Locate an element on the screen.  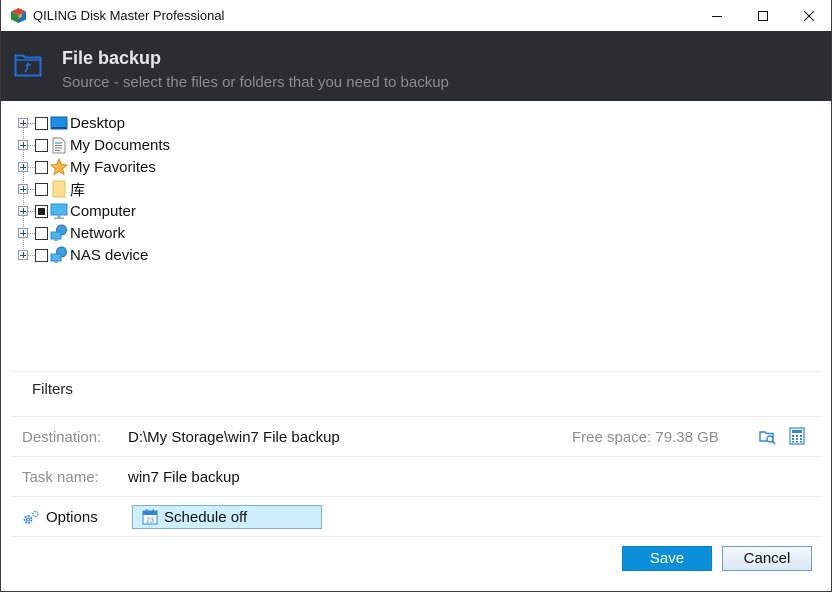
close-icon is located at coordinates (809, 15).